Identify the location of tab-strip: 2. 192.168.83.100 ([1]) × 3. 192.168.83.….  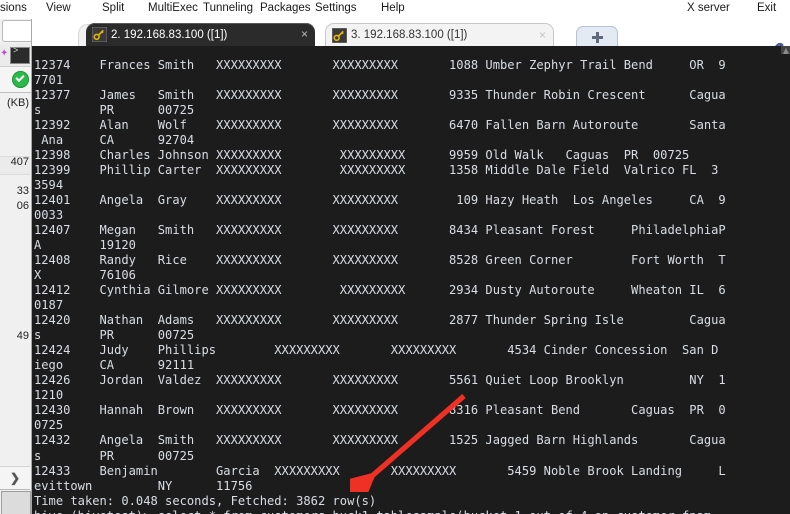
(413, 32).